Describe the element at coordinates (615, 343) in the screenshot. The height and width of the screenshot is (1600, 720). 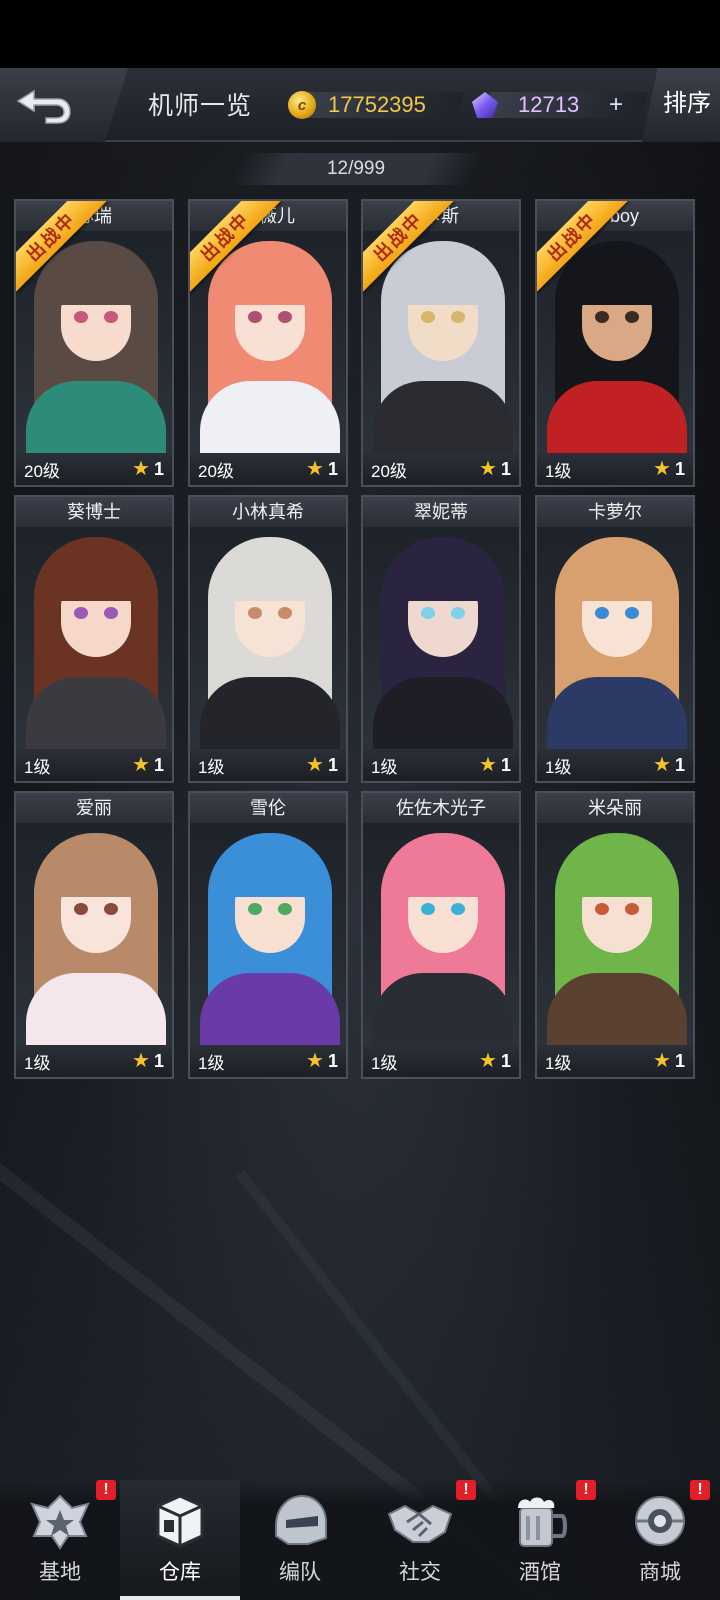
I see `pilot-card: D-boy 1级 ★ 1 出战中` at that location.